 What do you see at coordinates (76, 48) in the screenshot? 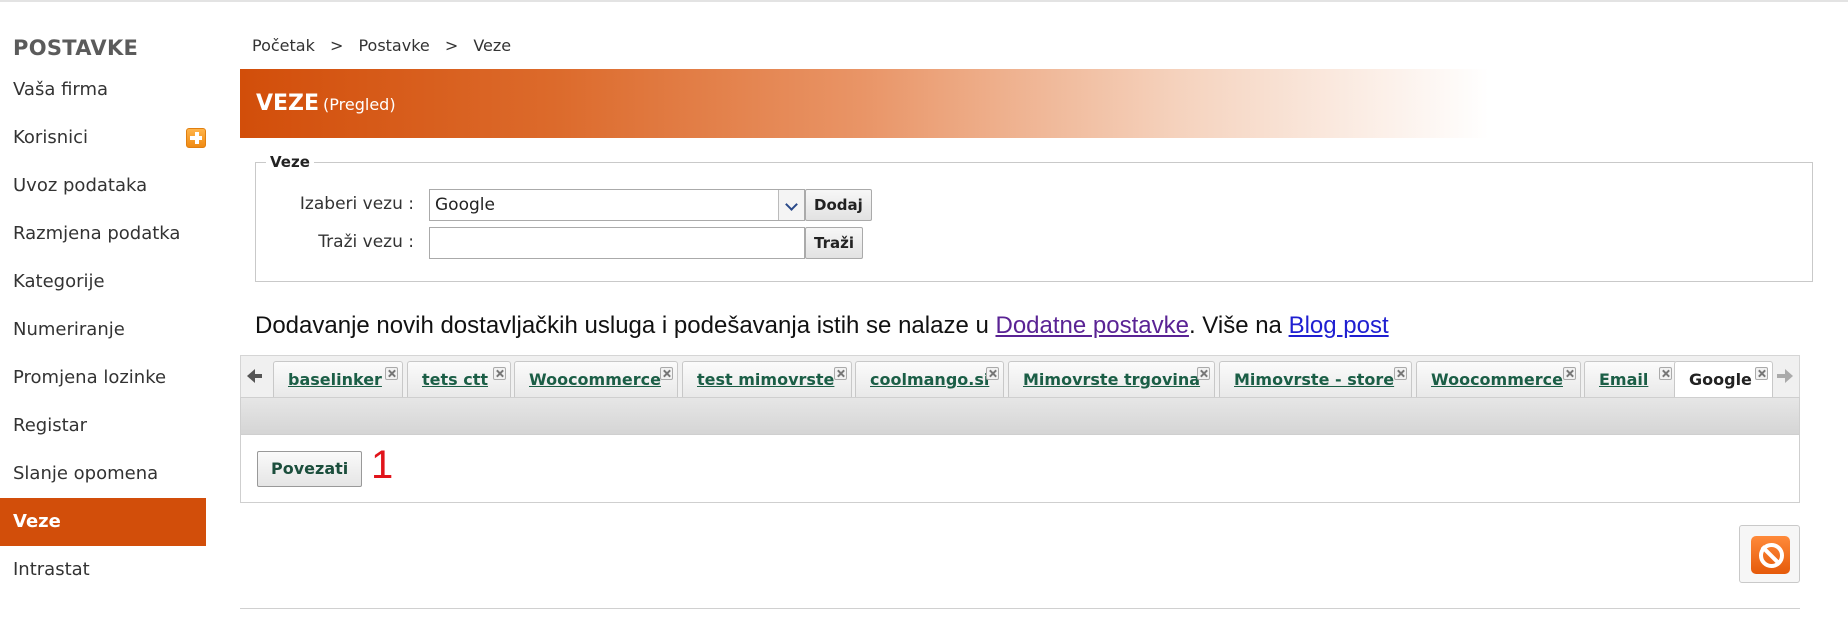
I see `sidebar-title: POSTAVKE` at bounding box center [76, 48].